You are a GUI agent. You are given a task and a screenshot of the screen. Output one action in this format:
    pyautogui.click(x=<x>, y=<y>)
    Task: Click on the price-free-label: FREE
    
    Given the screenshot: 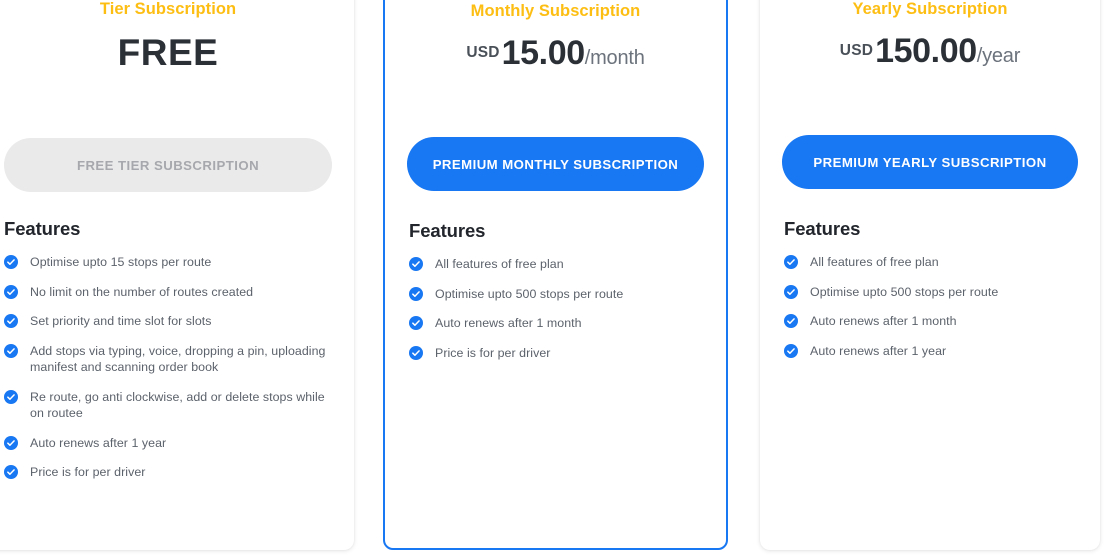 What is the action you would take?
    pyautogui.click(x=168, y=52)
    